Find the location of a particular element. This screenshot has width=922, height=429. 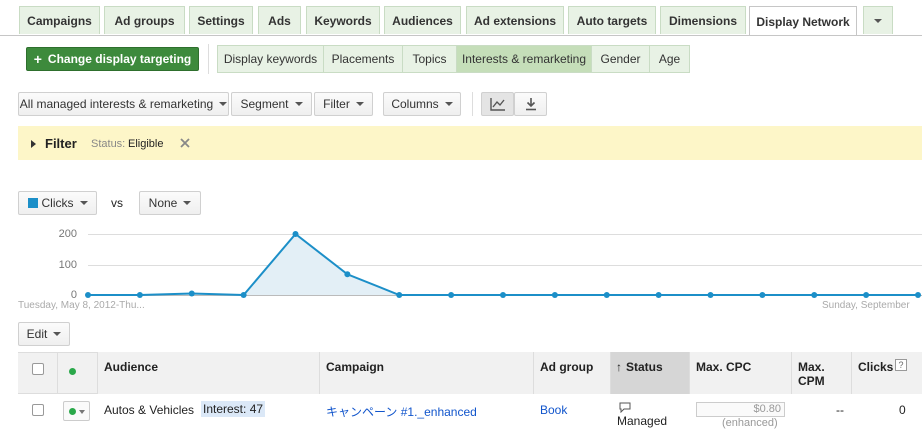

column-header-status: ↑ Status is located at coordinates (649, 373).